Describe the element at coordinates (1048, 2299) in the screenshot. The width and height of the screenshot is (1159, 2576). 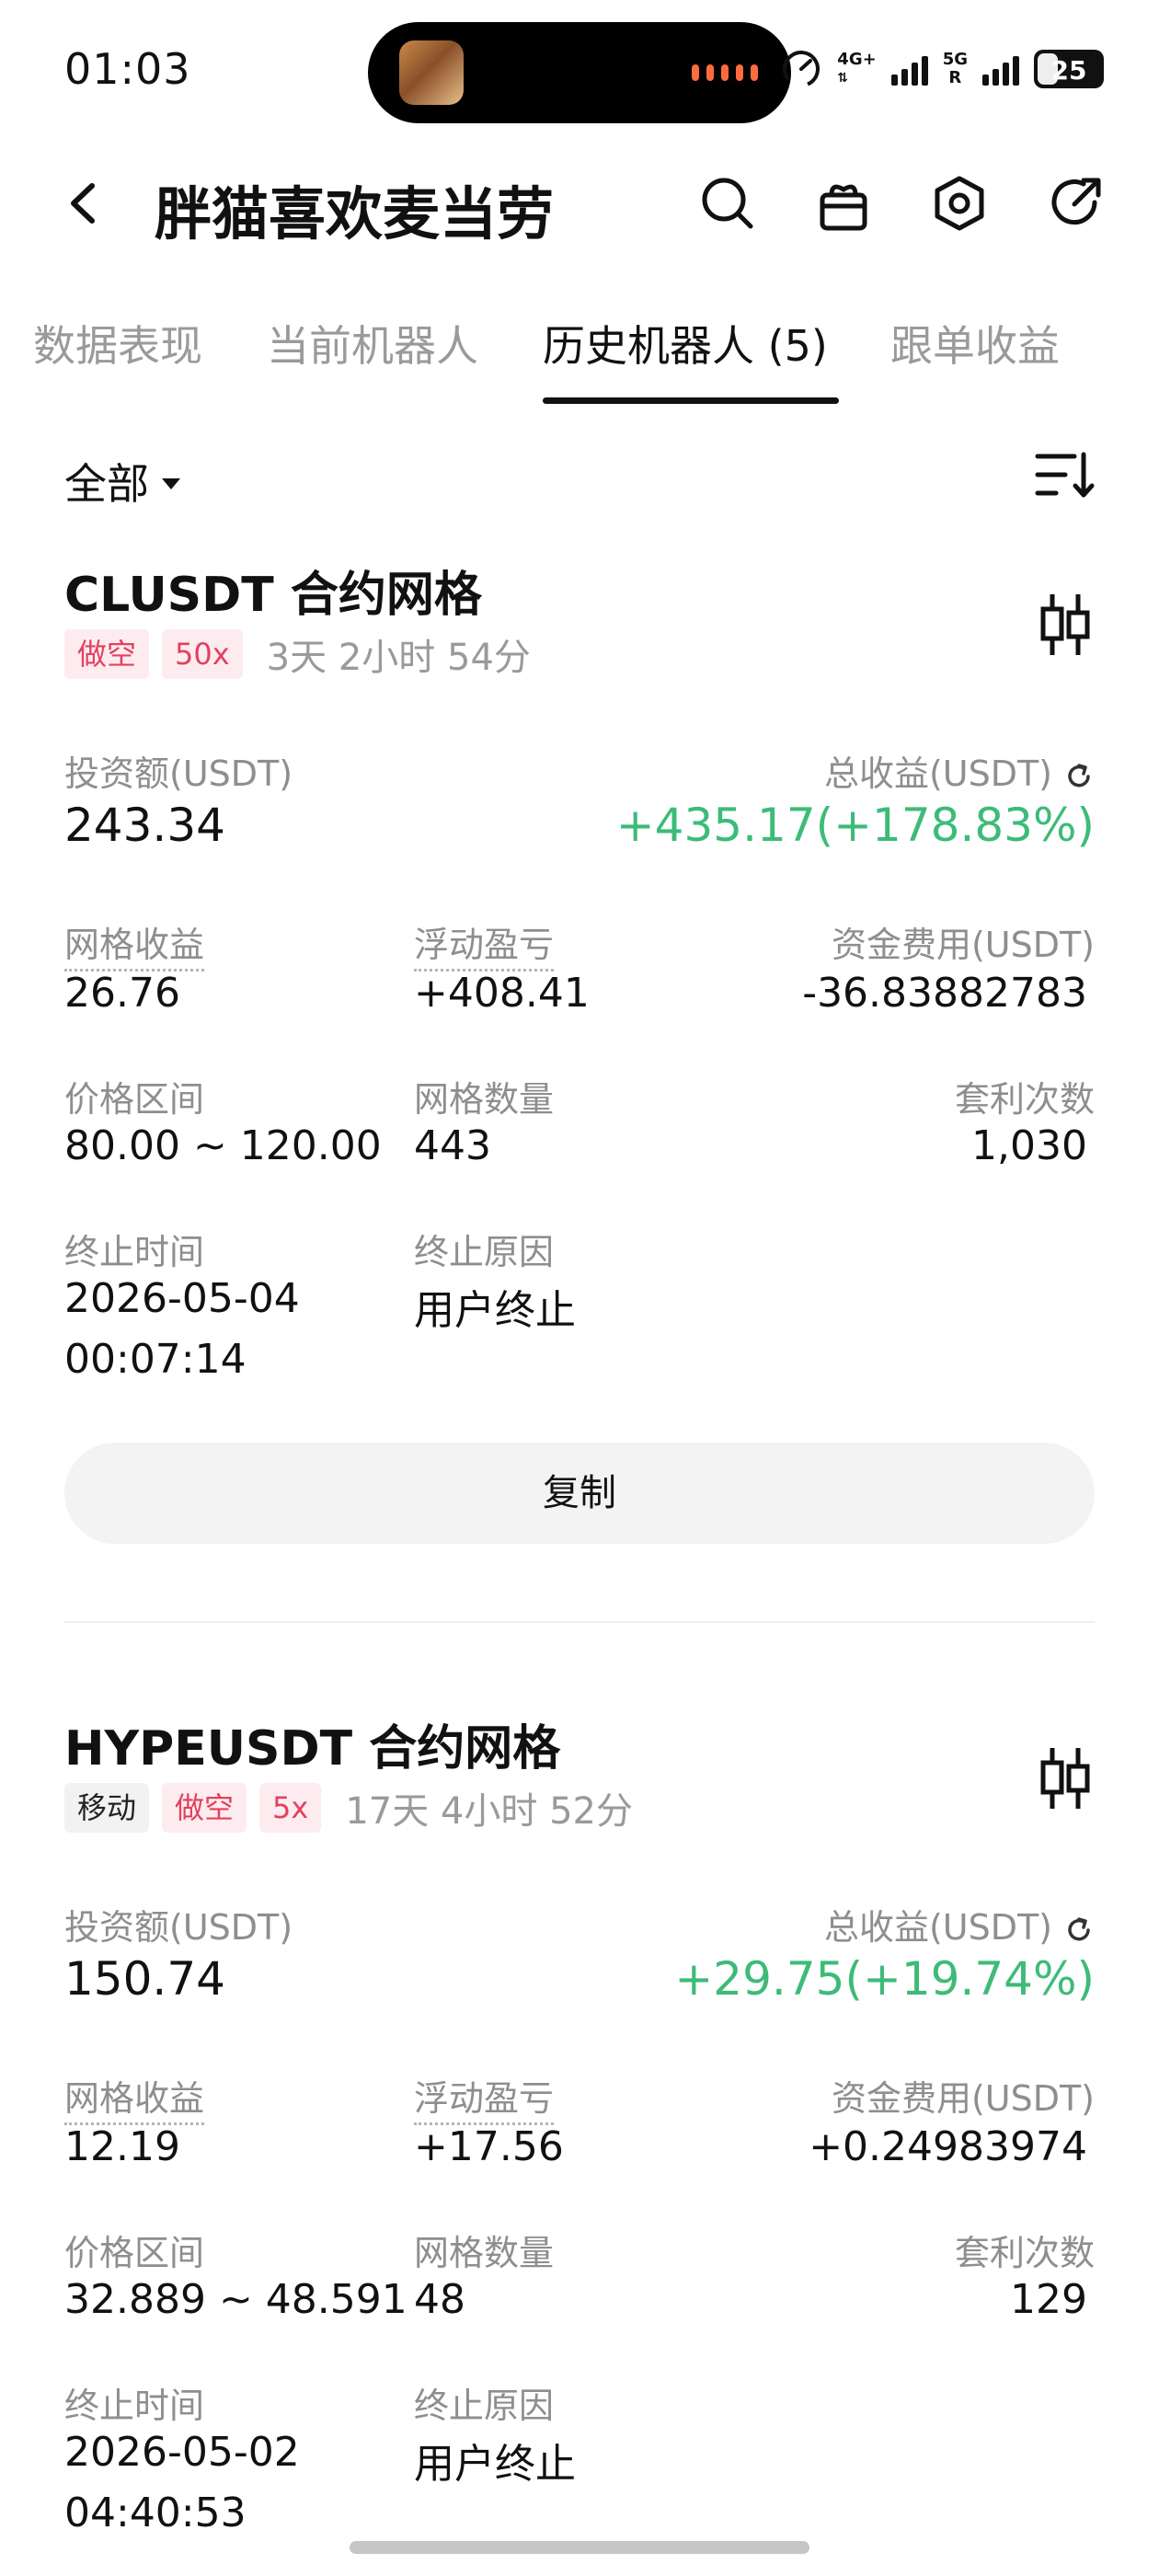
I see `arbitrage-count-value: 129` at that location.